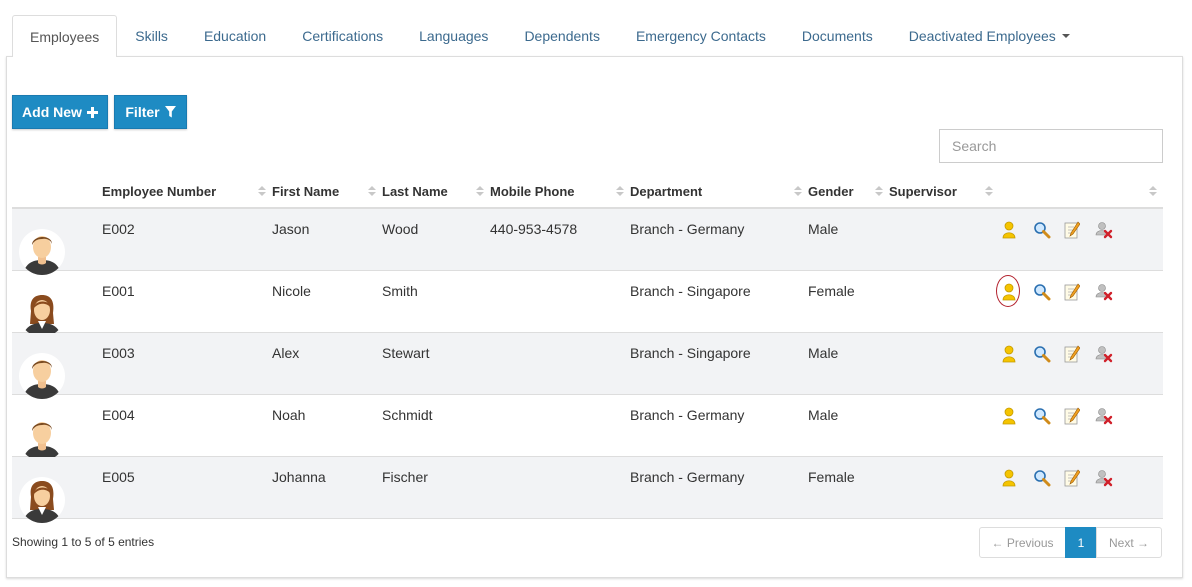 The width and height of the screenshot is (1192, 587). What do you see at coordinates (1081, 542) in the screenshot?
I see `page-1-button: 1` at bounding box center [1081, 542].